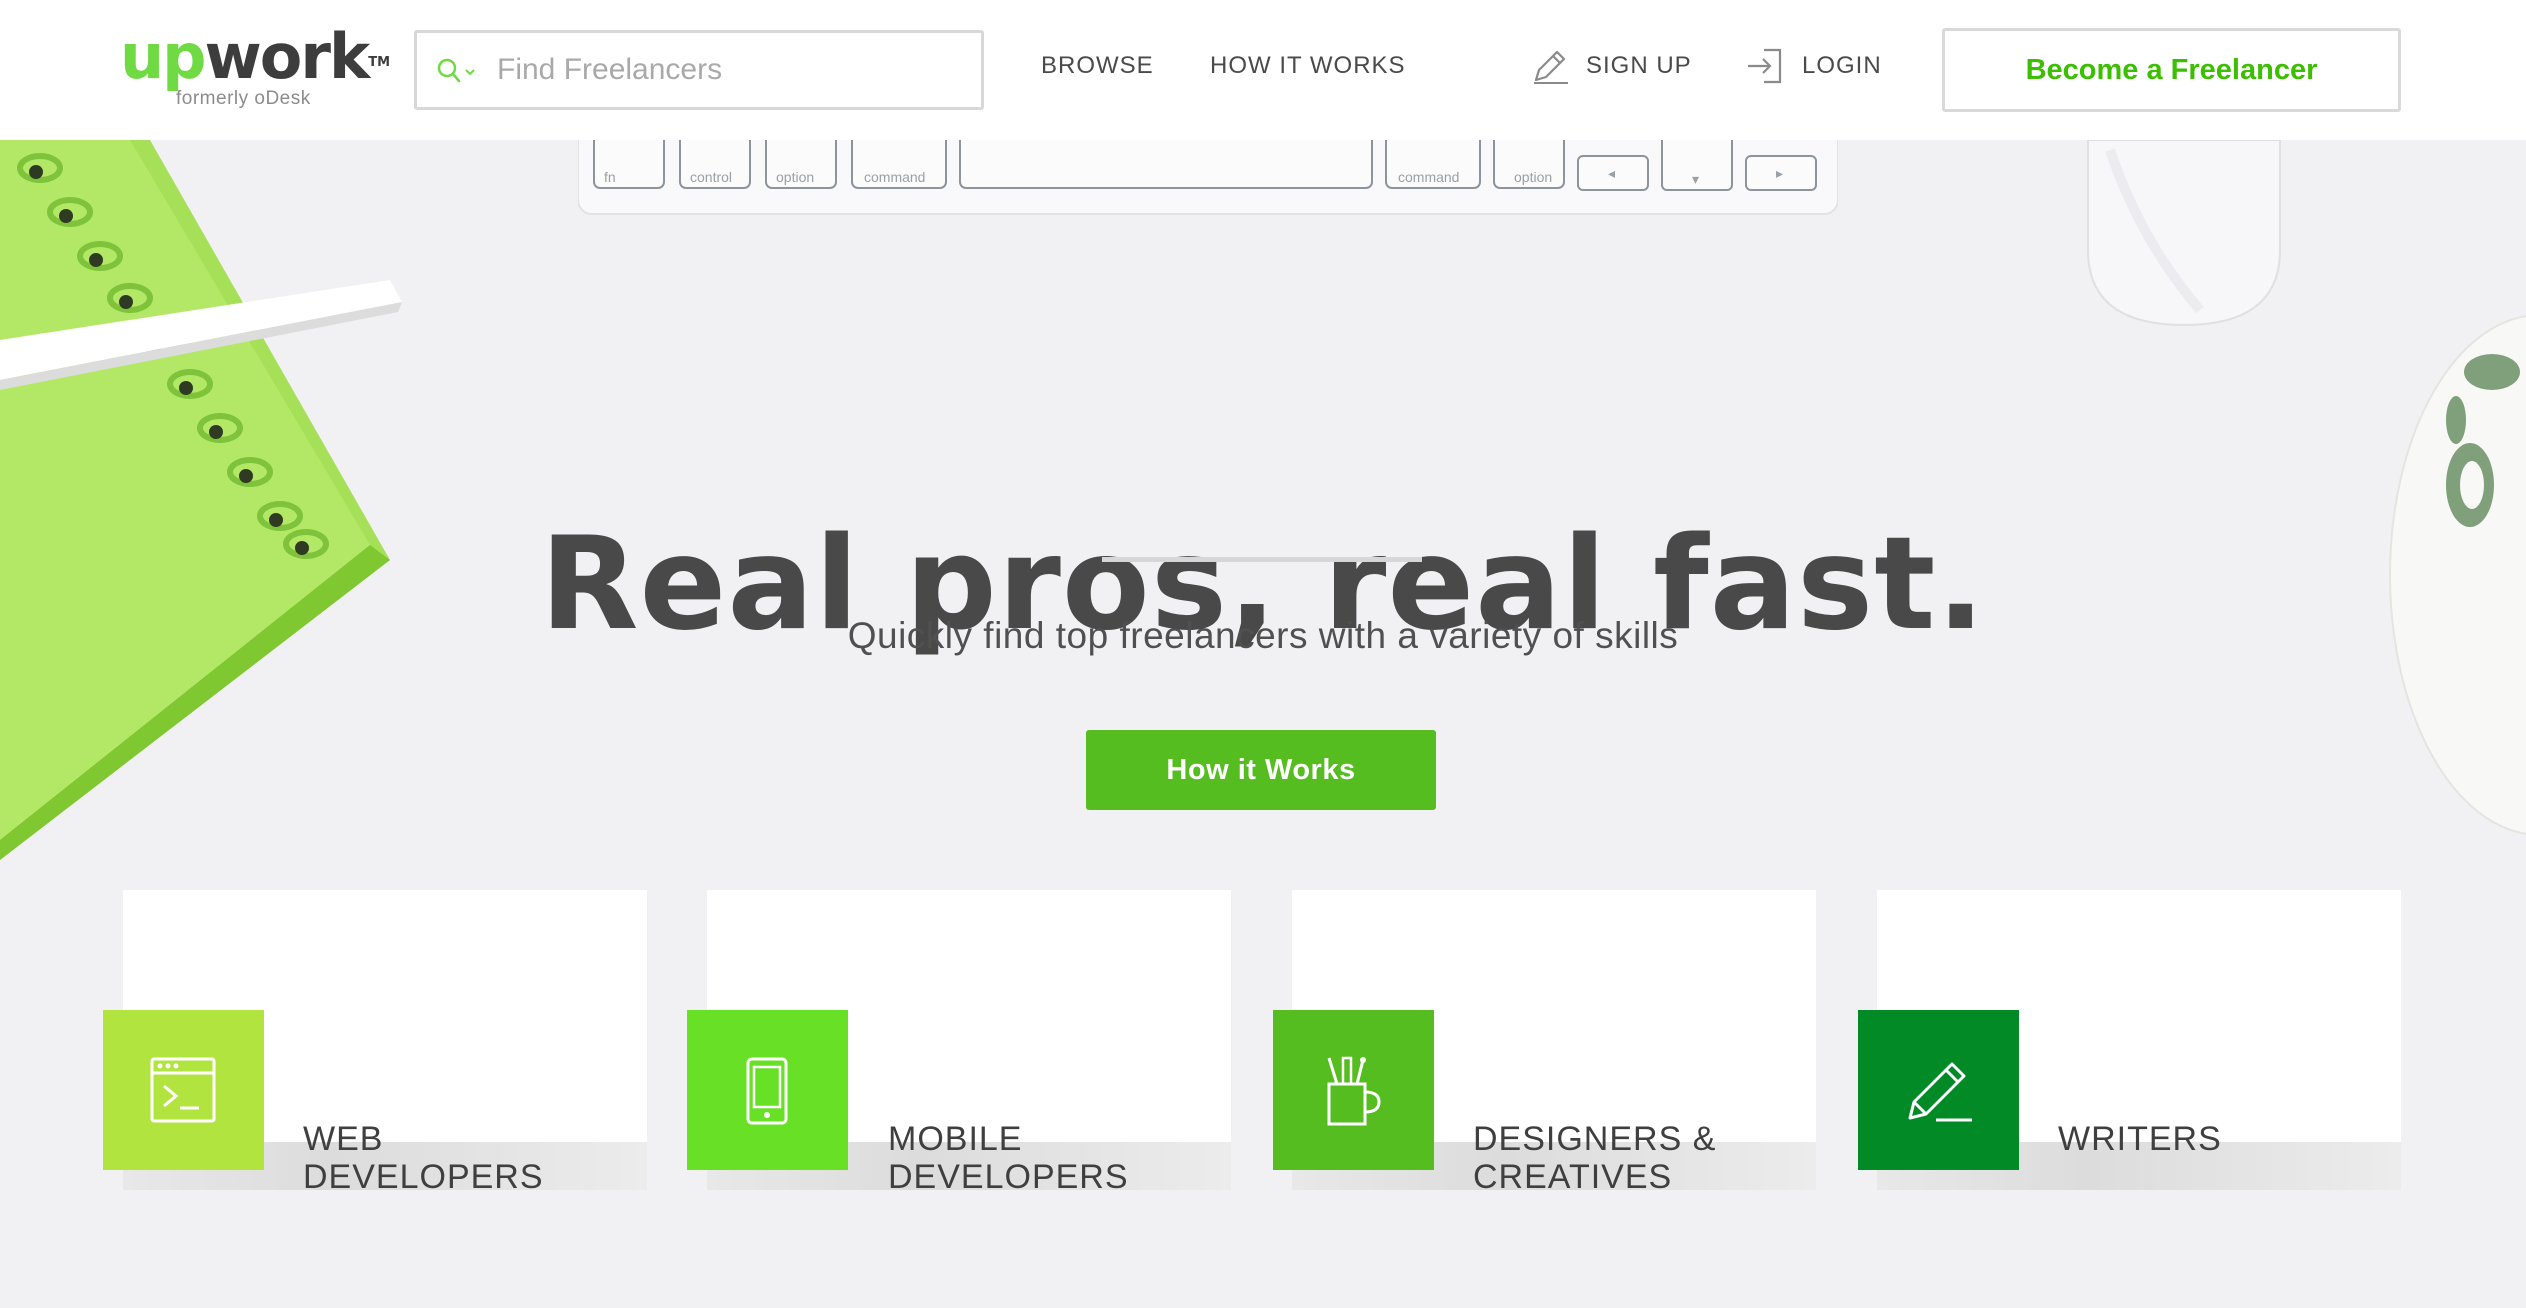 This screenshot has width=2526, height=1308. I want to click on logo-wordmark: upworkTM, so click(255, 57).